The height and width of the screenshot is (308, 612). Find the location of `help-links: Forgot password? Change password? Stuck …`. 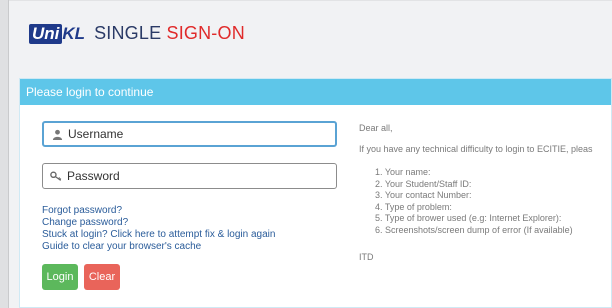

help-links: Forgot password? Change password? Stuck … is located at coordinates (192, 229).